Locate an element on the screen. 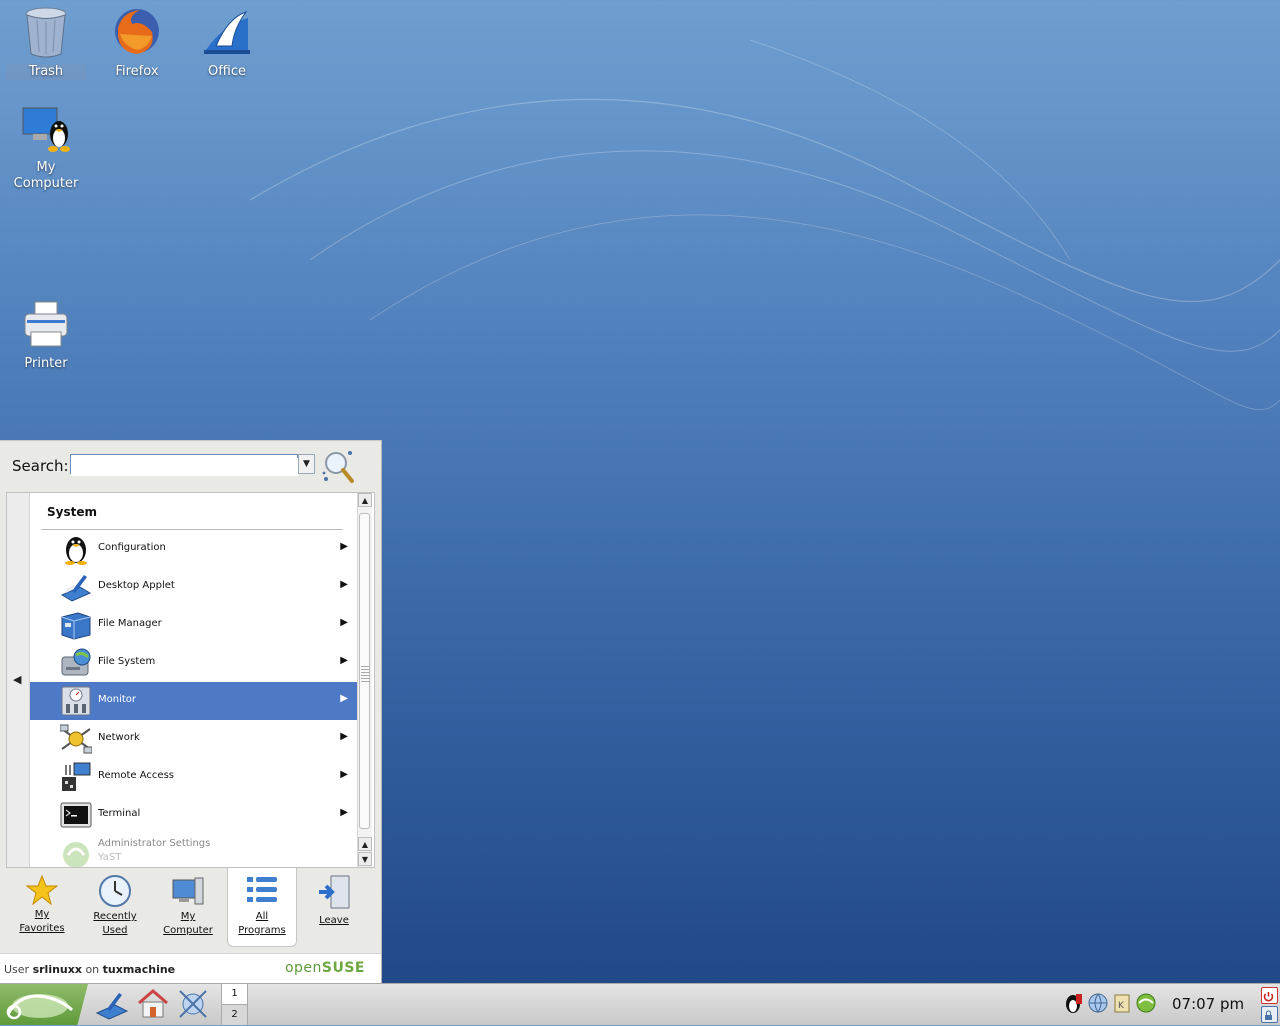  desktop-icon-label: Office is located at coordinates (227, 71).